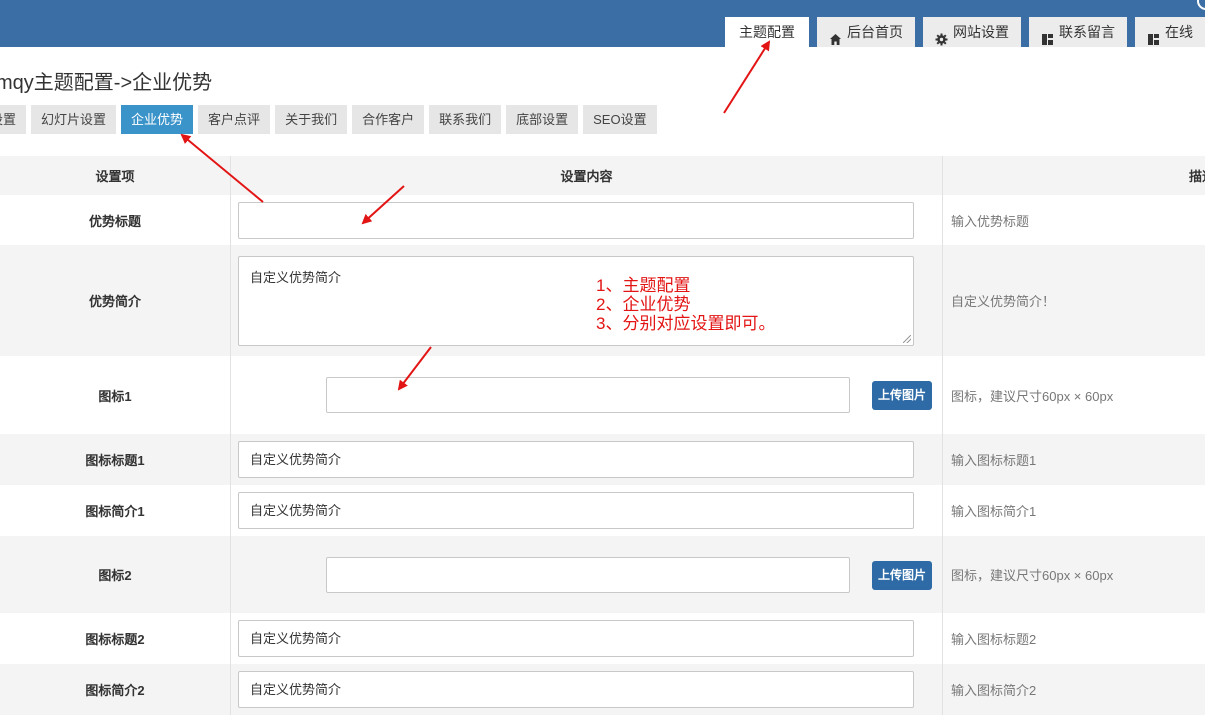 The width and height of the screenshot is (1205, 715). I want to click on icon1-title-input: 自定义优势简介, so click(576, 459).